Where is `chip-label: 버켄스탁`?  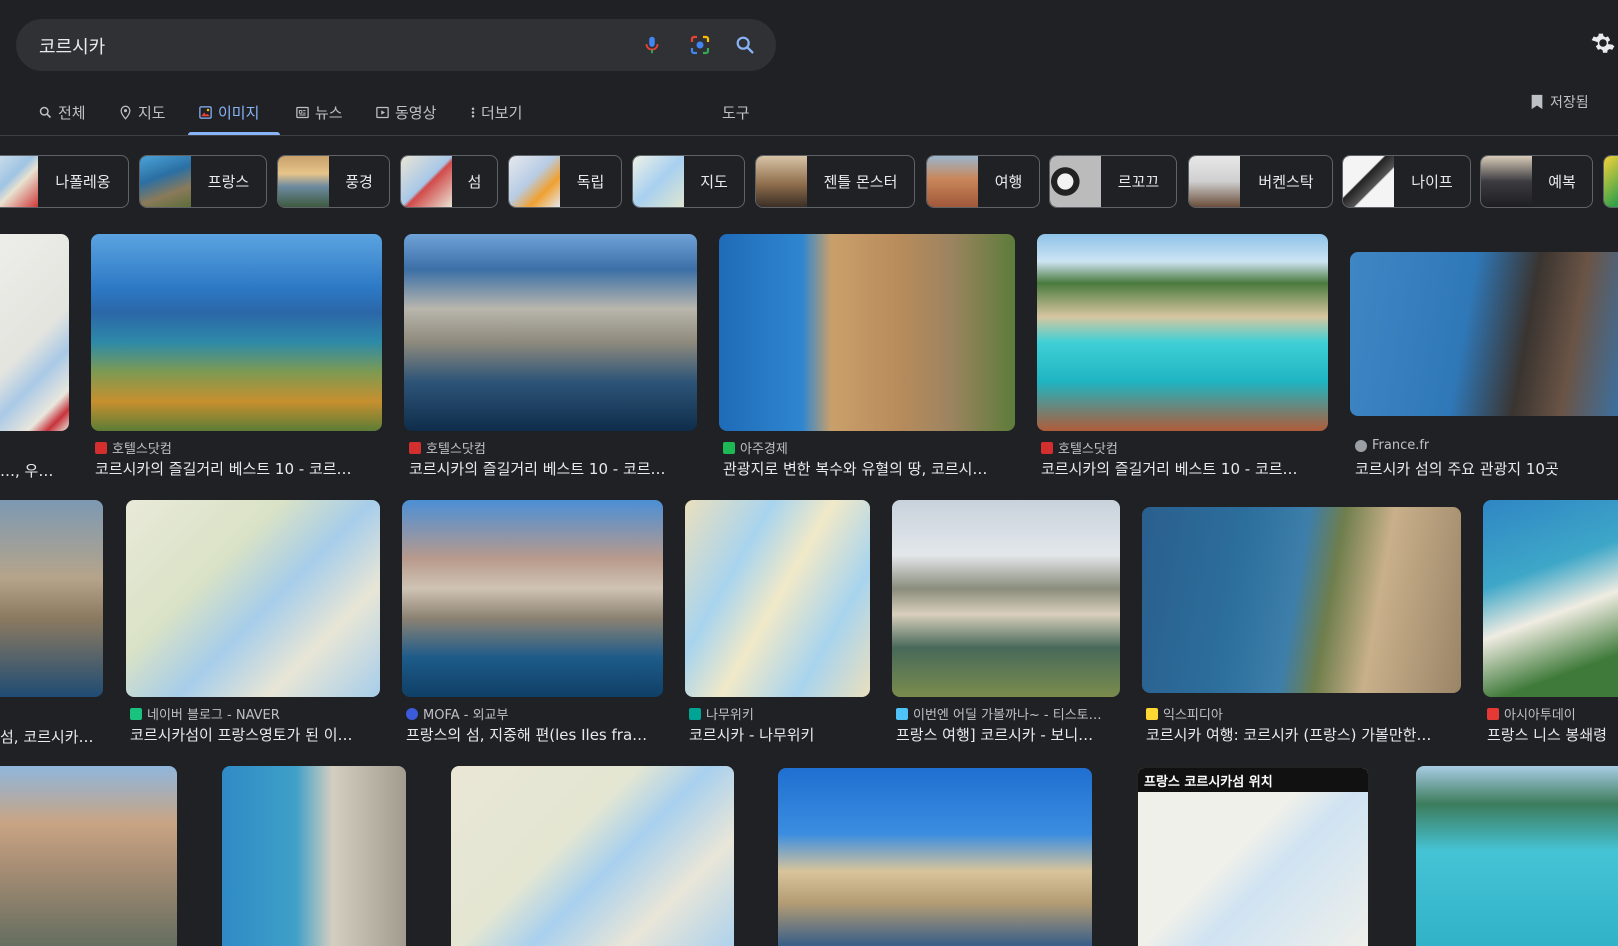
chip-label: 버켄스탁 is located at coordinates (1286, 182).